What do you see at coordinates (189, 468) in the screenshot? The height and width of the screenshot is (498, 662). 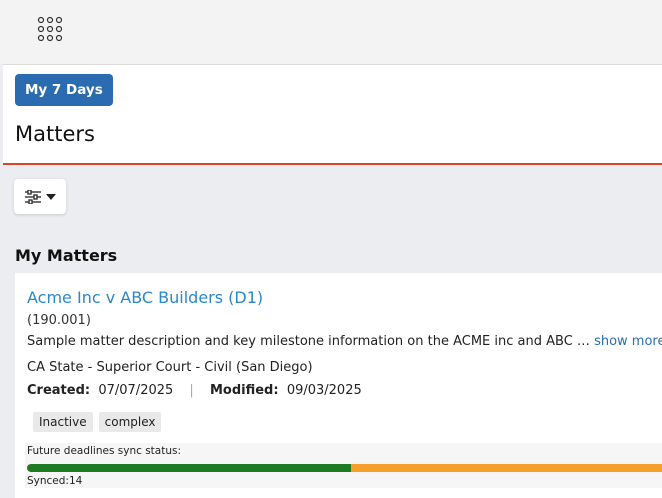 I see `sync-progress-fill` at bounding box center [189, 468].